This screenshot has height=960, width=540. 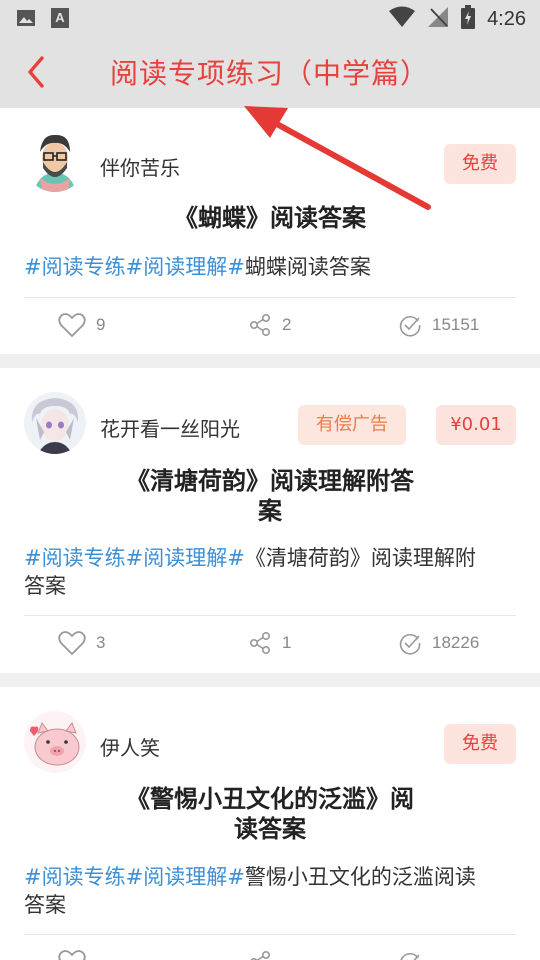 I want to click on like-button: 3, so click(x=81, y=643).